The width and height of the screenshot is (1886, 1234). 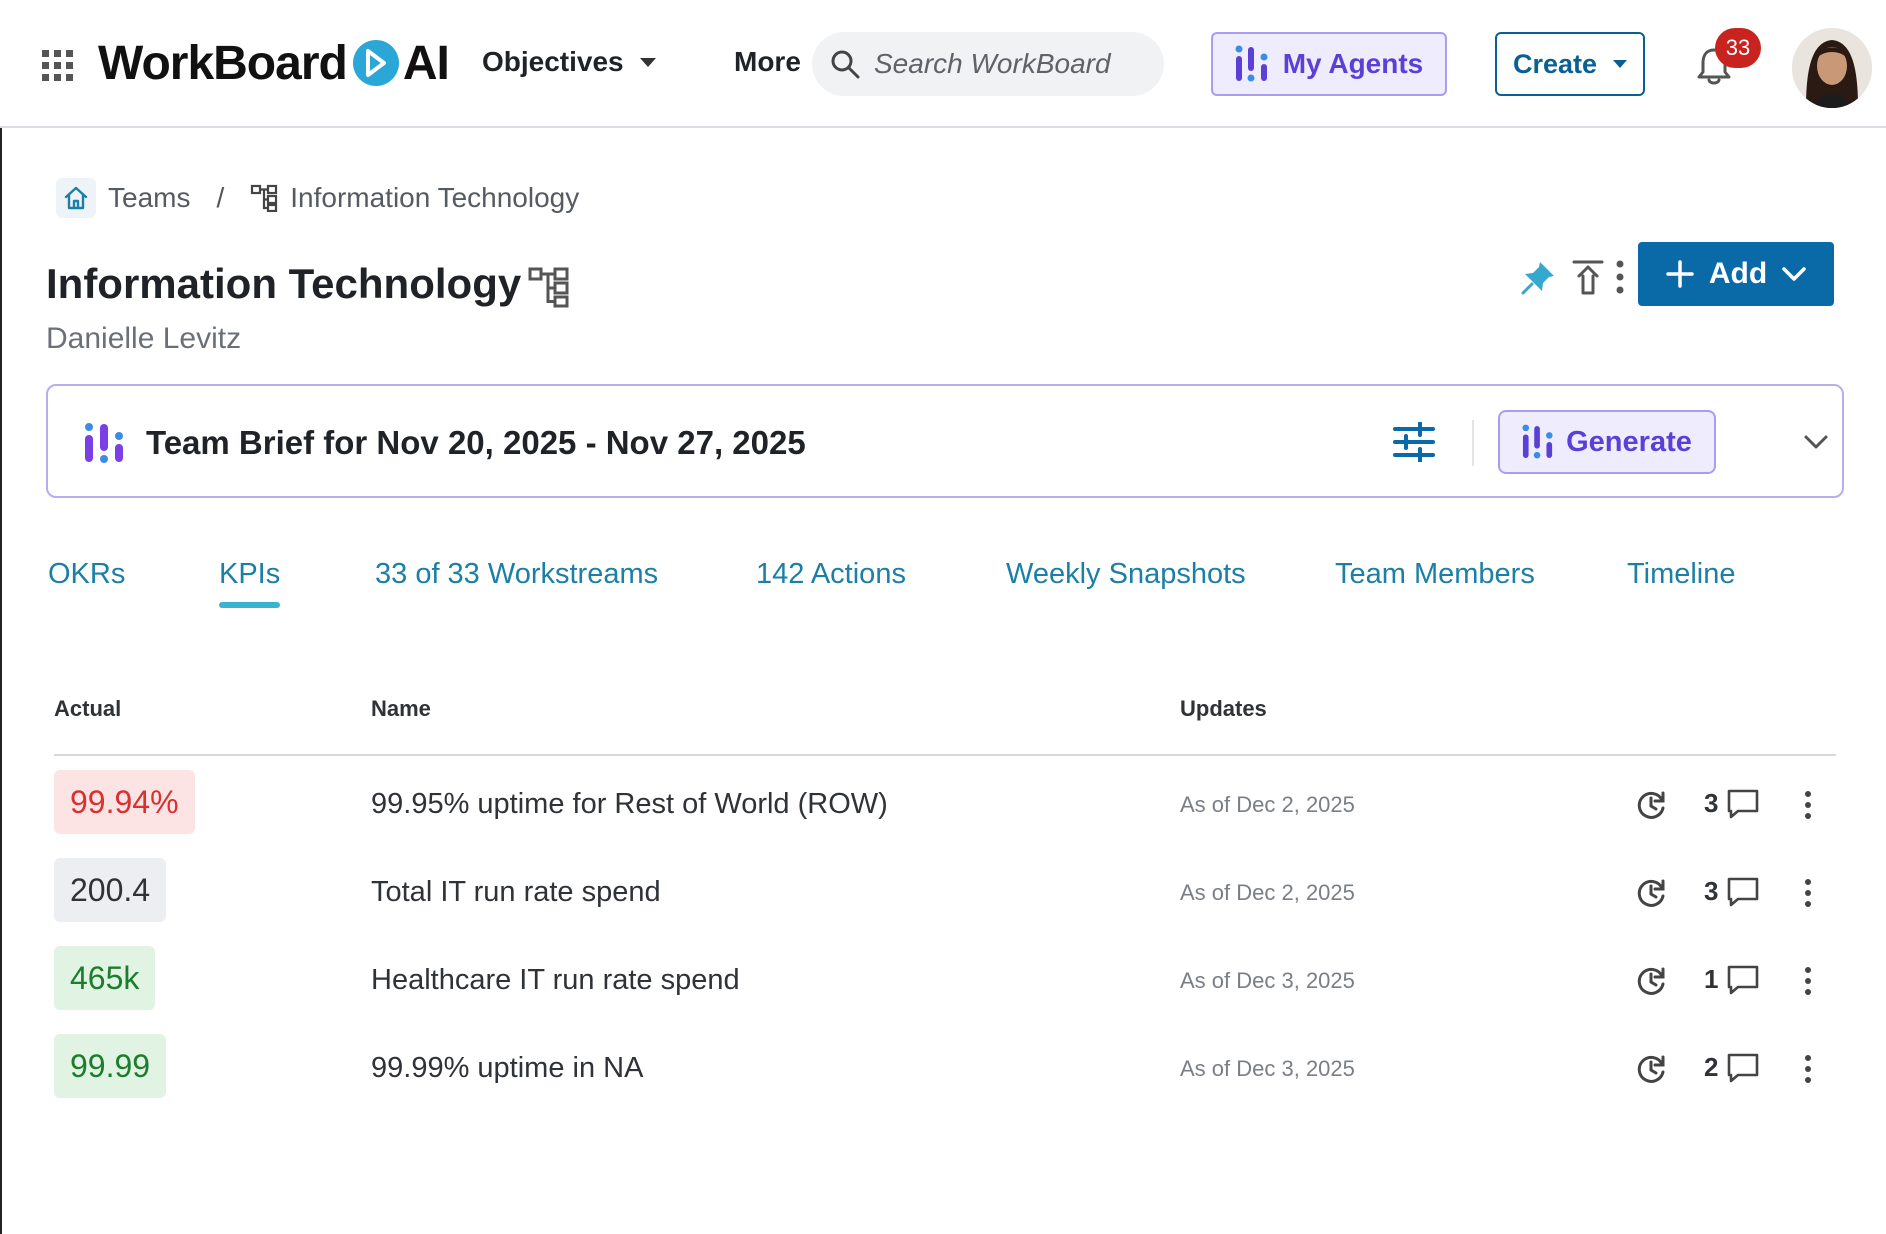 I want to click on home-button, so click(x=76, y=198).